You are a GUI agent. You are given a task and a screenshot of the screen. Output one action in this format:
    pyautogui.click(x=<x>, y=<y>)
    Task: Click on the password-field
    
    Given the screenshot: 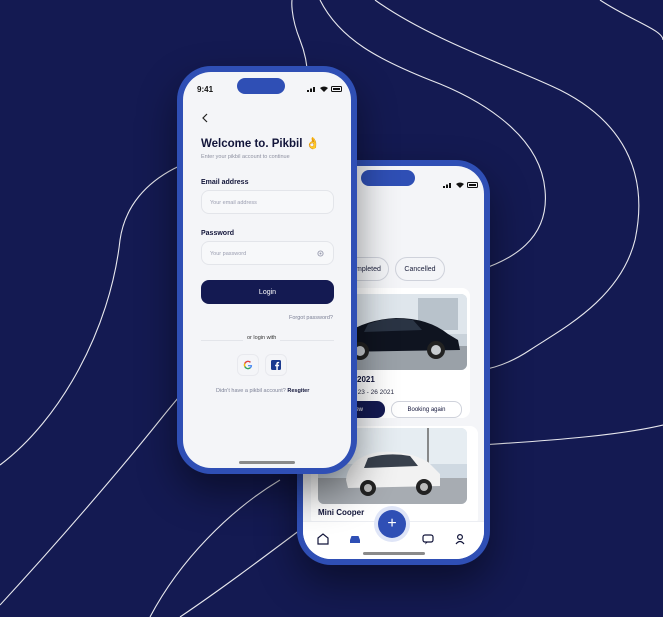 What is the action you would take?
    pyautogui.click(x=267, y=254)
    